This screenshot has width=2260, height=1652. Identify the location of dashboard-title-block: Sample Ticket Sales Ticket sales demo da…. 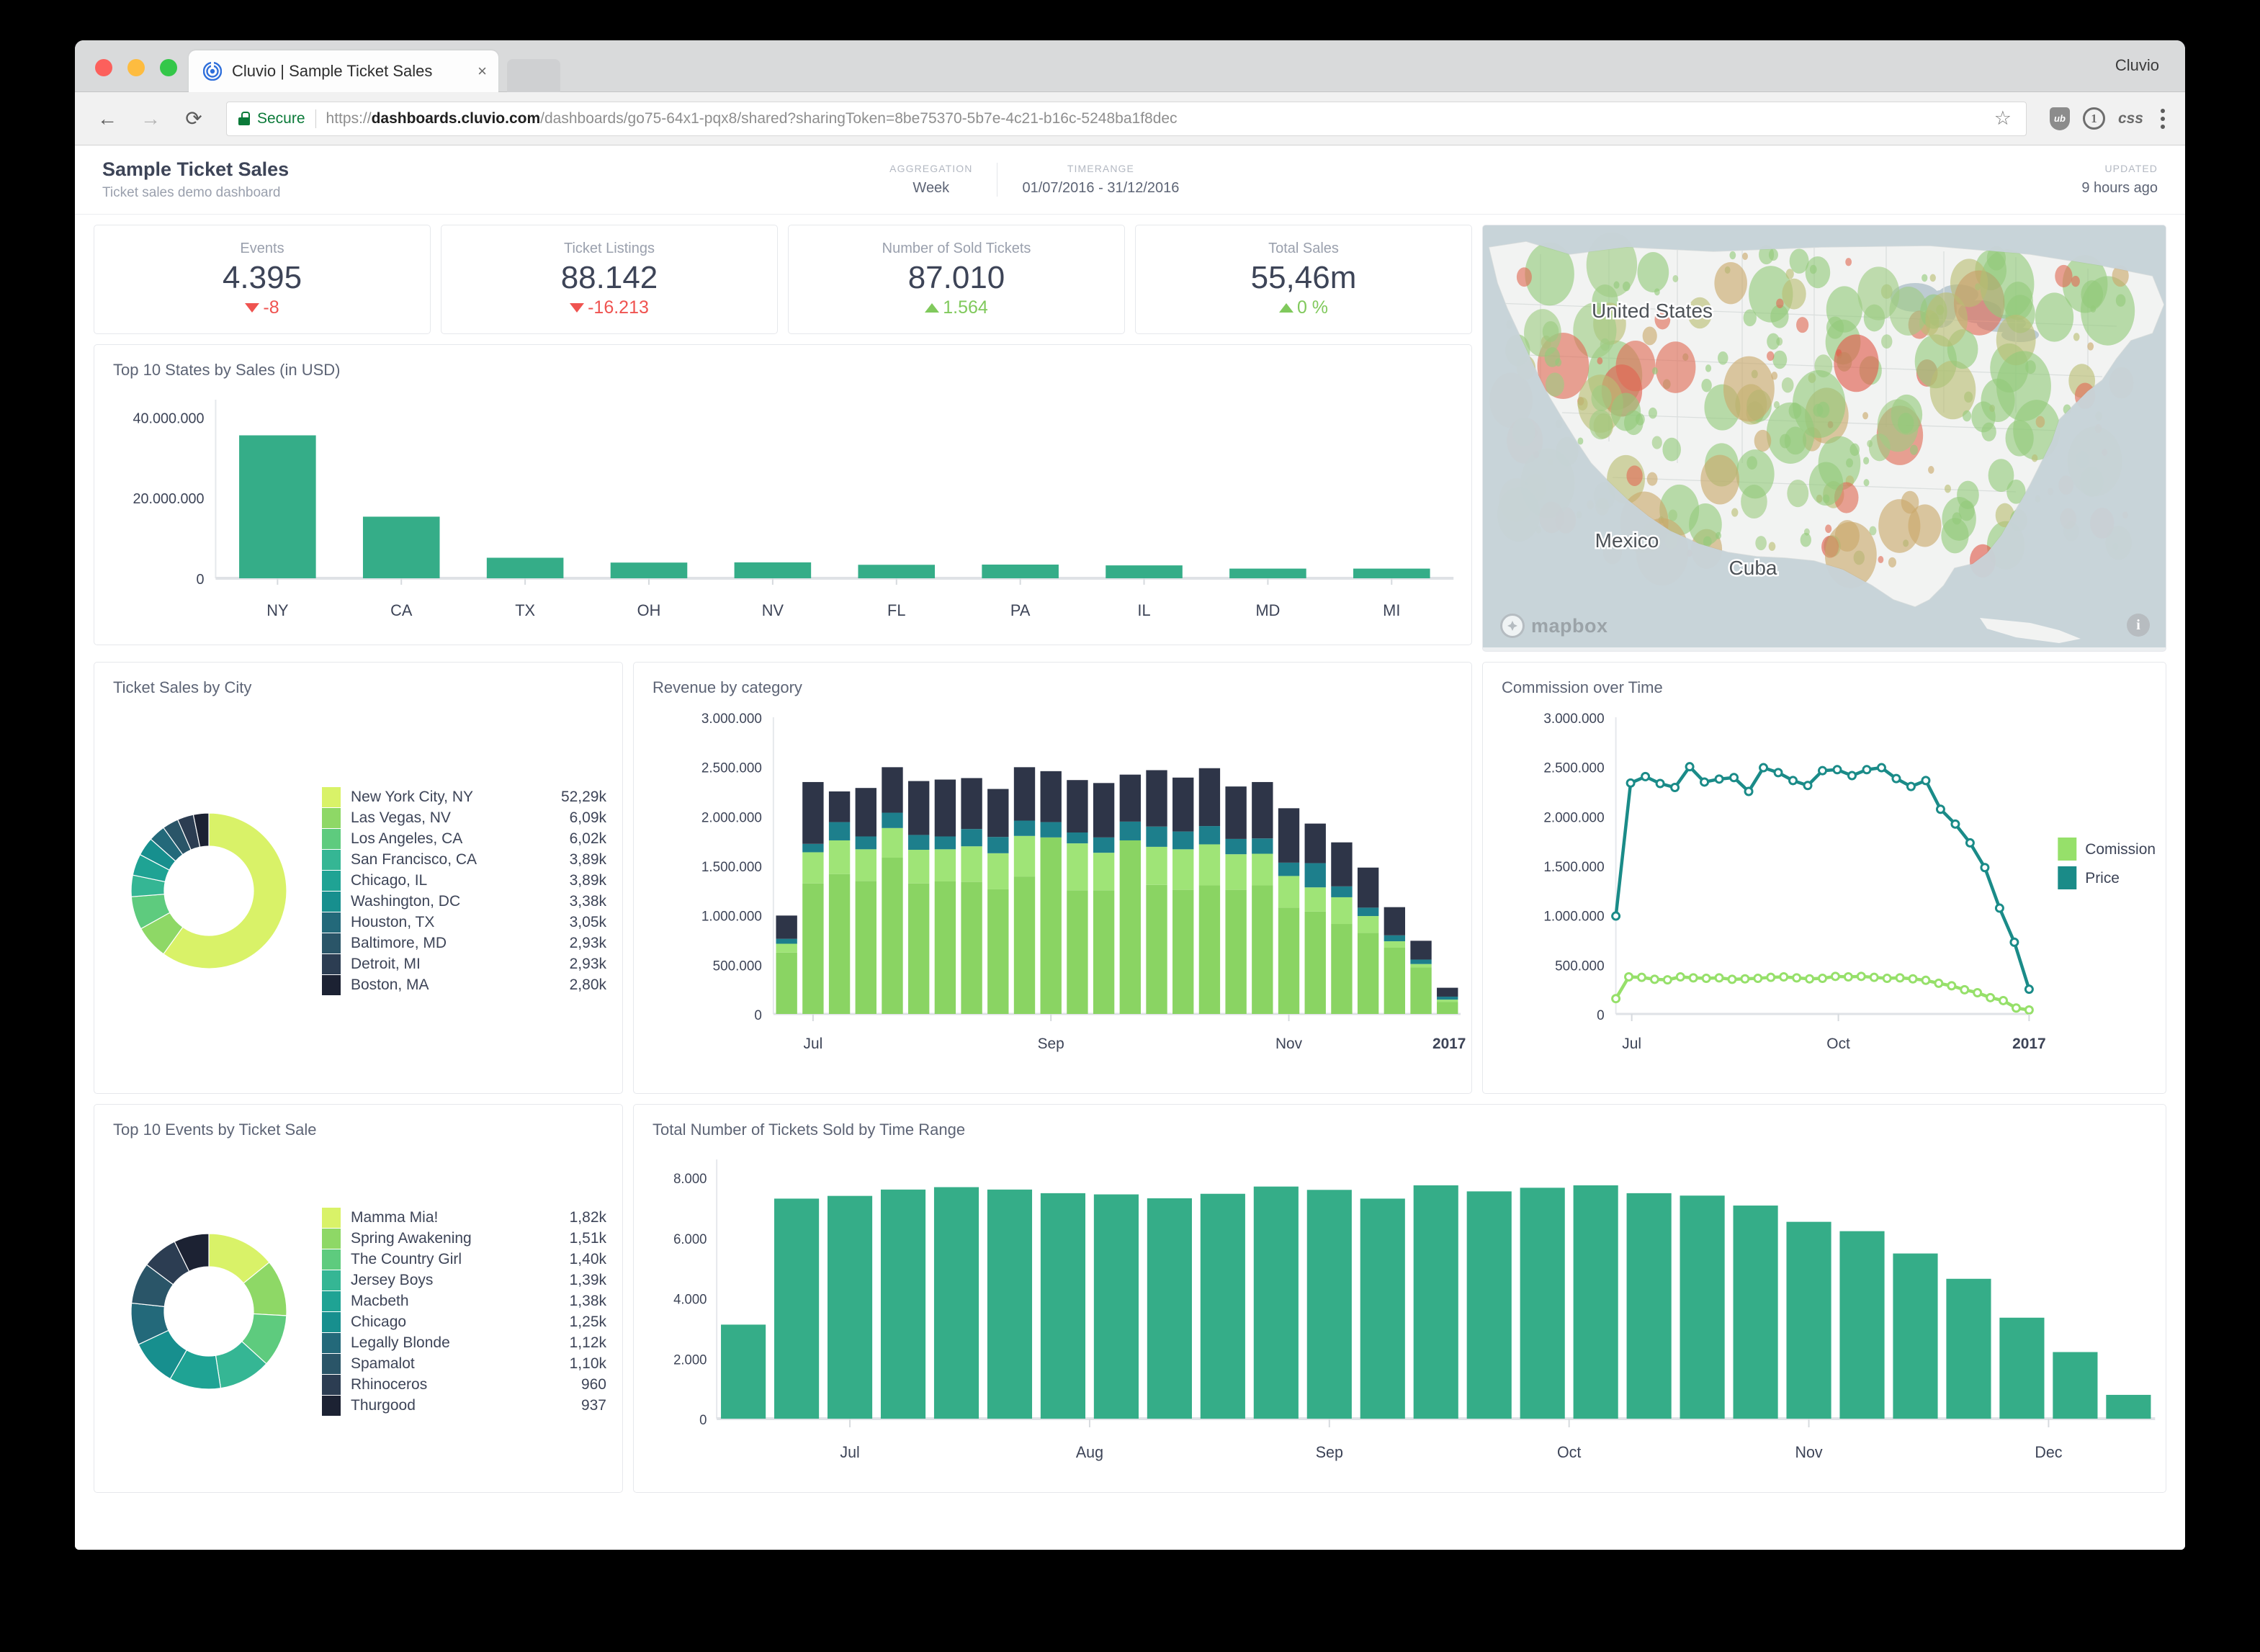
(195, 179).